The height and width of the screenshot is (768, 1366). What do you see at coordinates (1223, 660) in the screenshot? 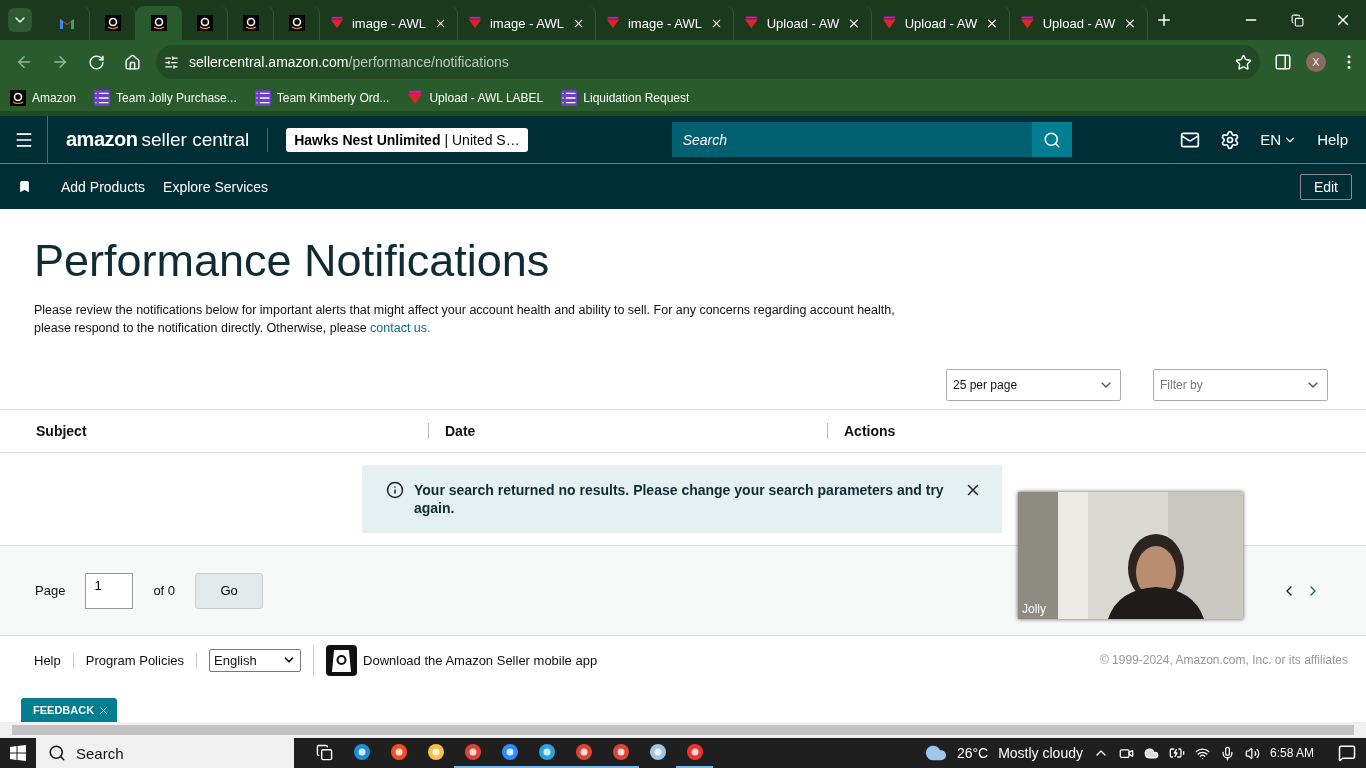
I see `copyright-text: © 1999-2024, Amazon.com, Inc. or its affiliates` at bounding box center [1223, 660].